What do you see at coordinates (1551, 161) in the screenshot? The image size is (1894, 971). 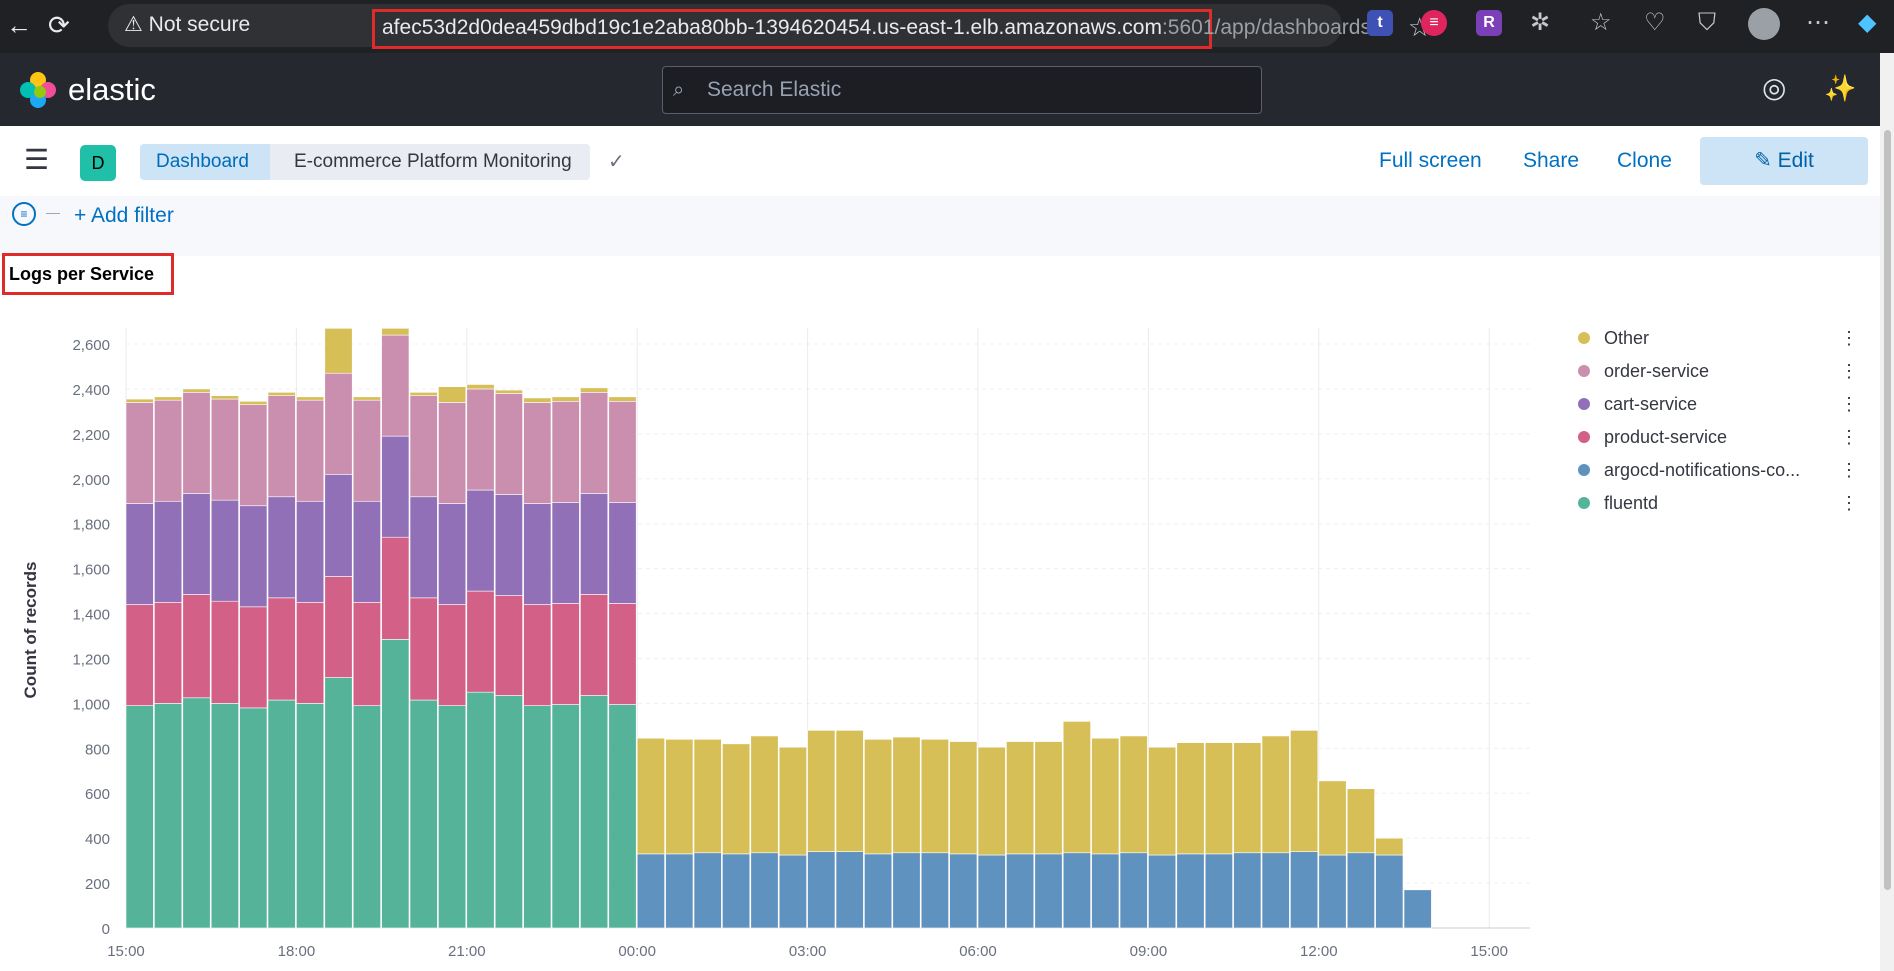 I see `share-button: Share` at bounding box center [1551, 161].